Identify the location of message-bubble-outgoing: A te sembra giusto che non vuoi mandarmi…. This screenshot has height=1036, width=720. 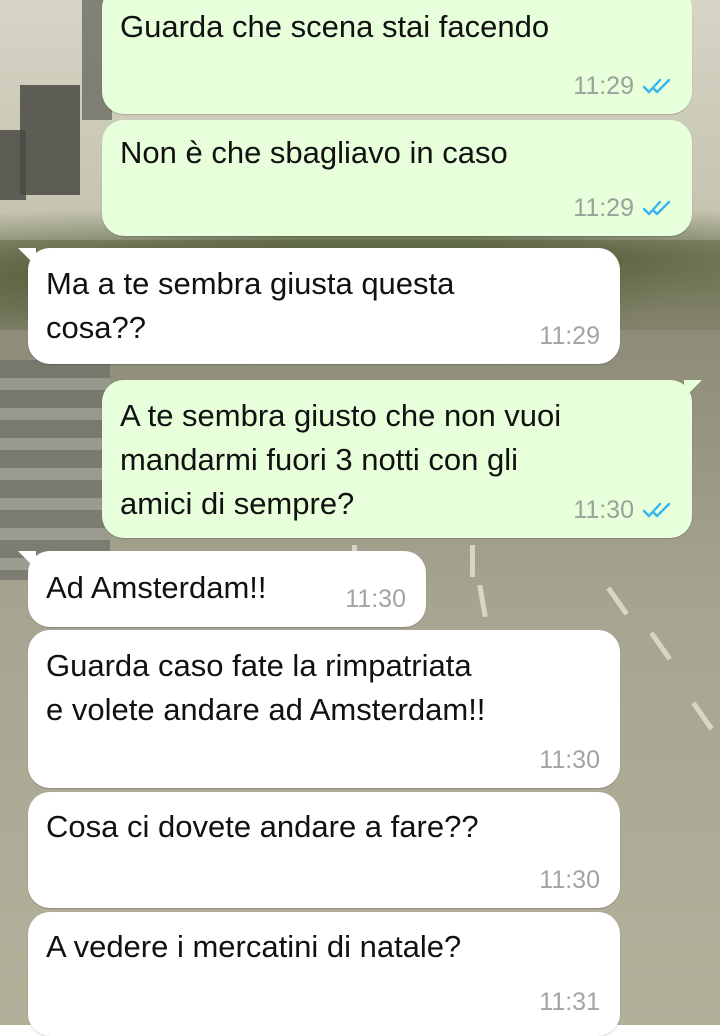
(402, 459).